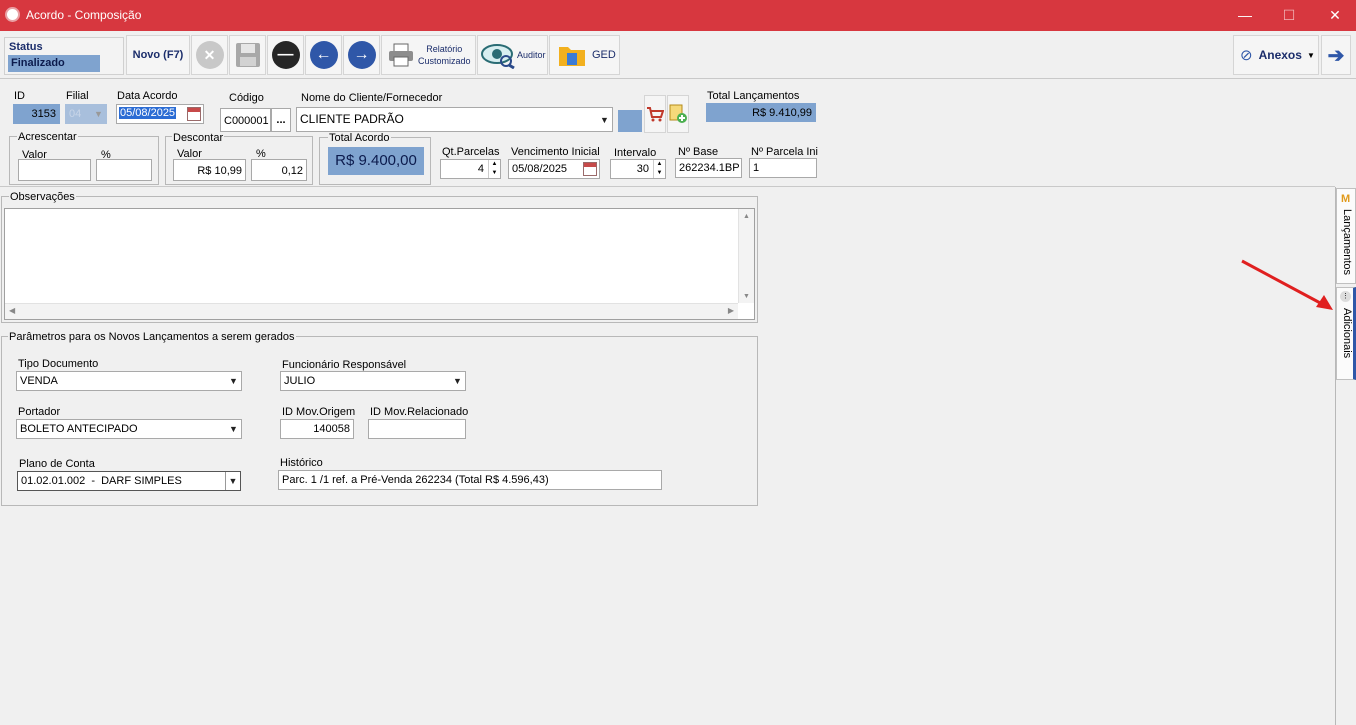 This screenshot has width=1356, height=725. I want to click on nparcela-field: 1, so click(783, 168).